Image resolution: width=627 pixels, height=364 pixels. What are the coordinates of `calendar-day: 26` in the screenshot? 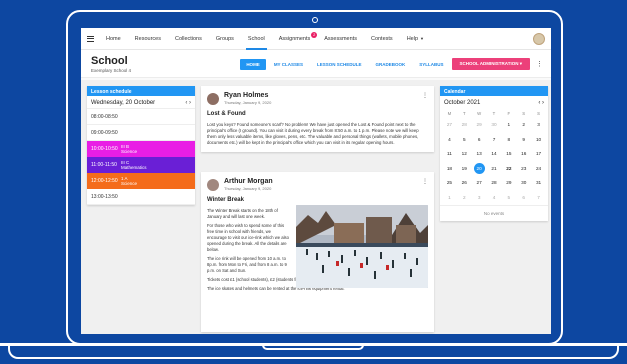 It's located at (464, 183).